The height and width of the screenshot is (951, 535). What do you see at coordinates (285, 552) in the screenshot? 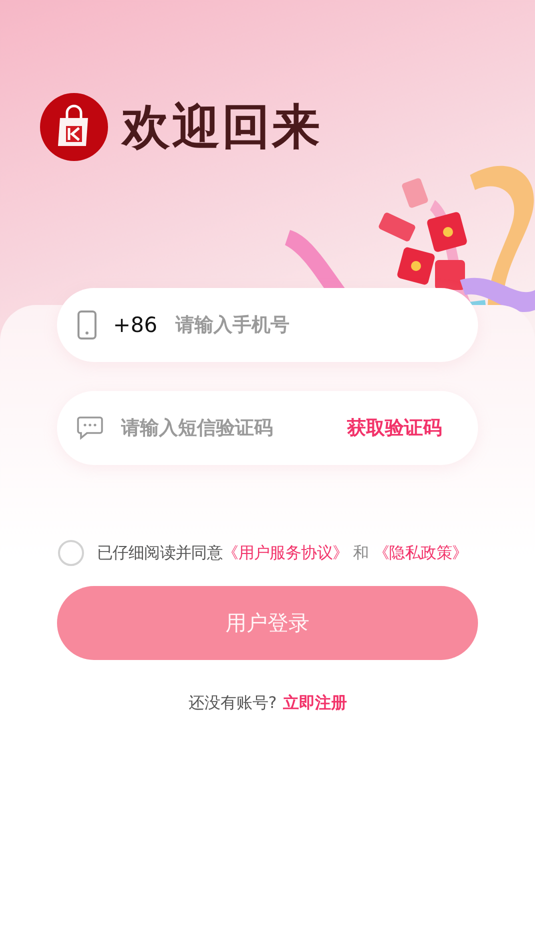
I see `agreement-link: 《用户服务协议》` at bounding box center [285, 552].